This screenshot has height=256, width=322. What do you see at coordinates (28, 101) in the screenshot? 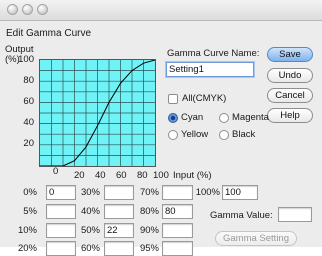
I see `y-tick-label: 60` at bounding box center [28, 101].